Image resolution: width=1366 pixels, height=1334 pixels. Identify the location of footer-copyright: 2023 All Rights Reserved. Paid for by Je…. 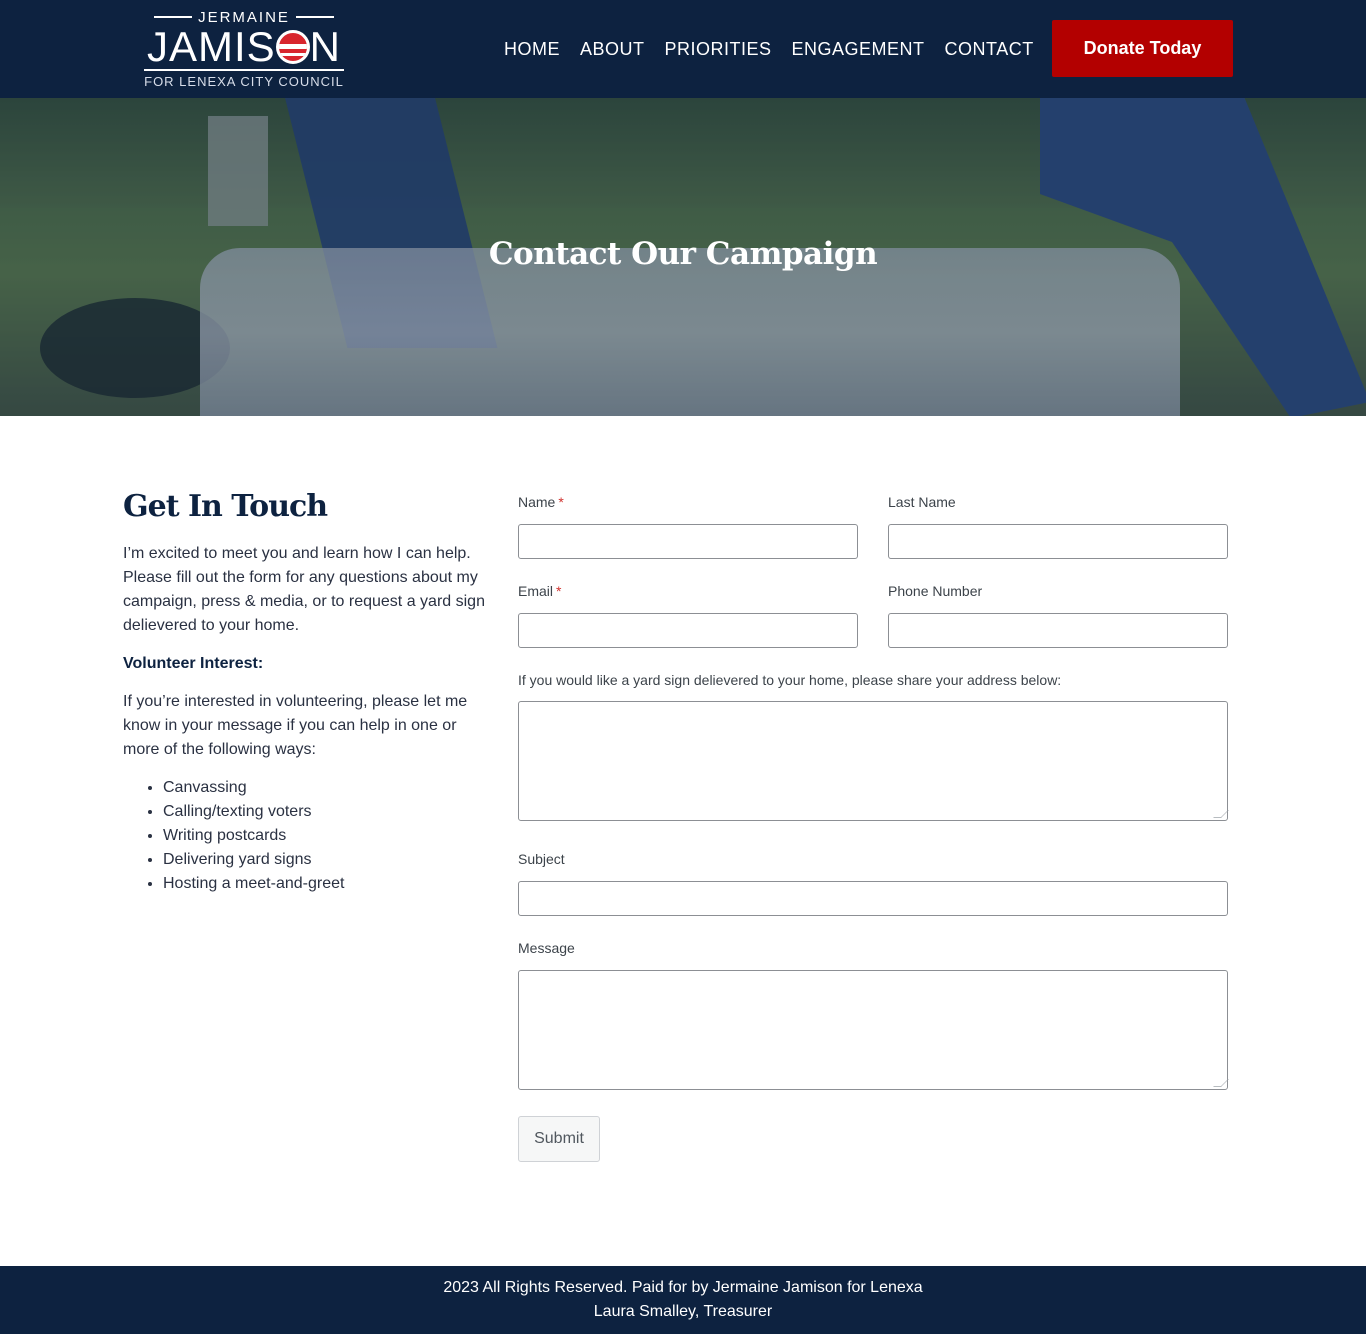
(683, 1287).